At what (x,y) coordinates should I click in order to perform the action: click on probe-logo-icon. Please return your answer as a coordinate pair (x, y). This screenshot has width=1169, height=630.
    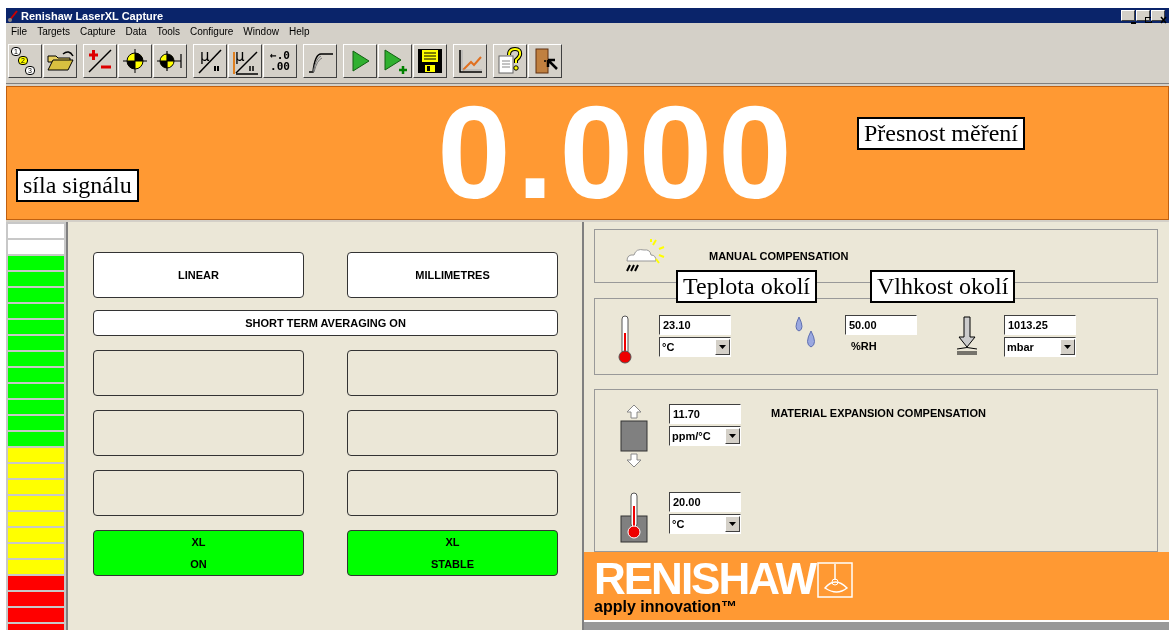
    Looking at the image, I should click on (835, 580).